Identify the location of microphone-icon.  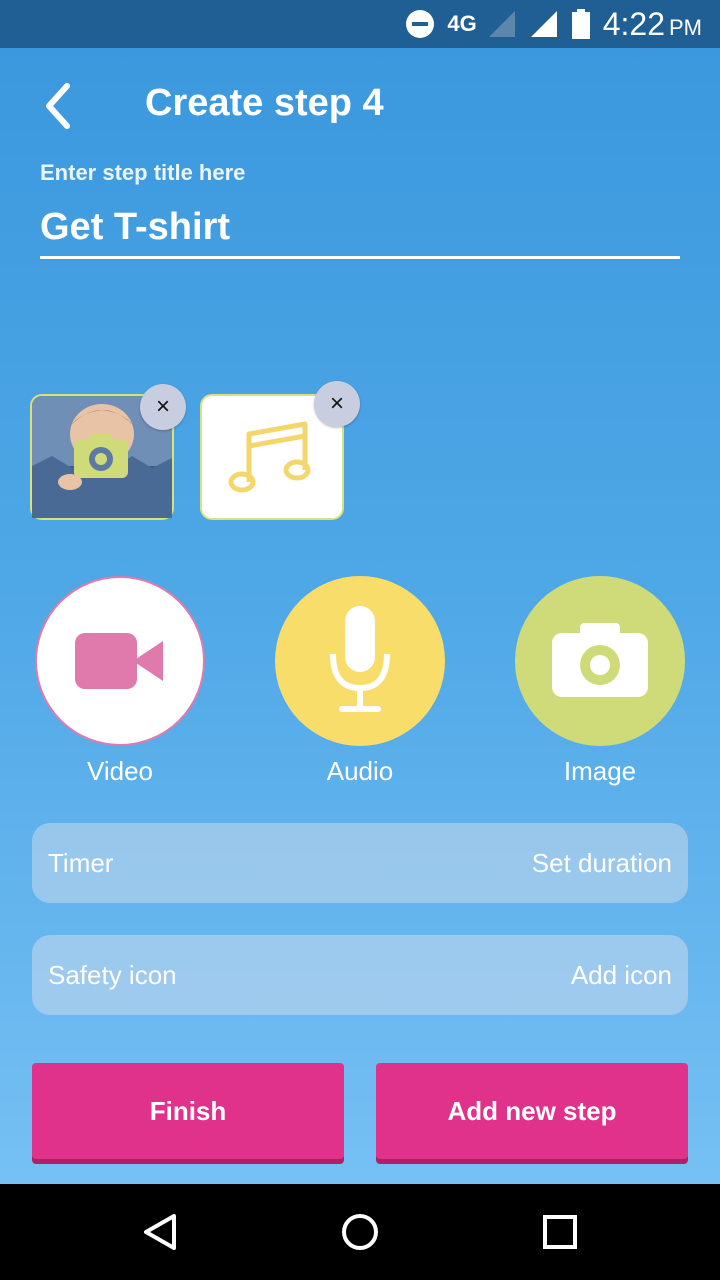
(360, 659).